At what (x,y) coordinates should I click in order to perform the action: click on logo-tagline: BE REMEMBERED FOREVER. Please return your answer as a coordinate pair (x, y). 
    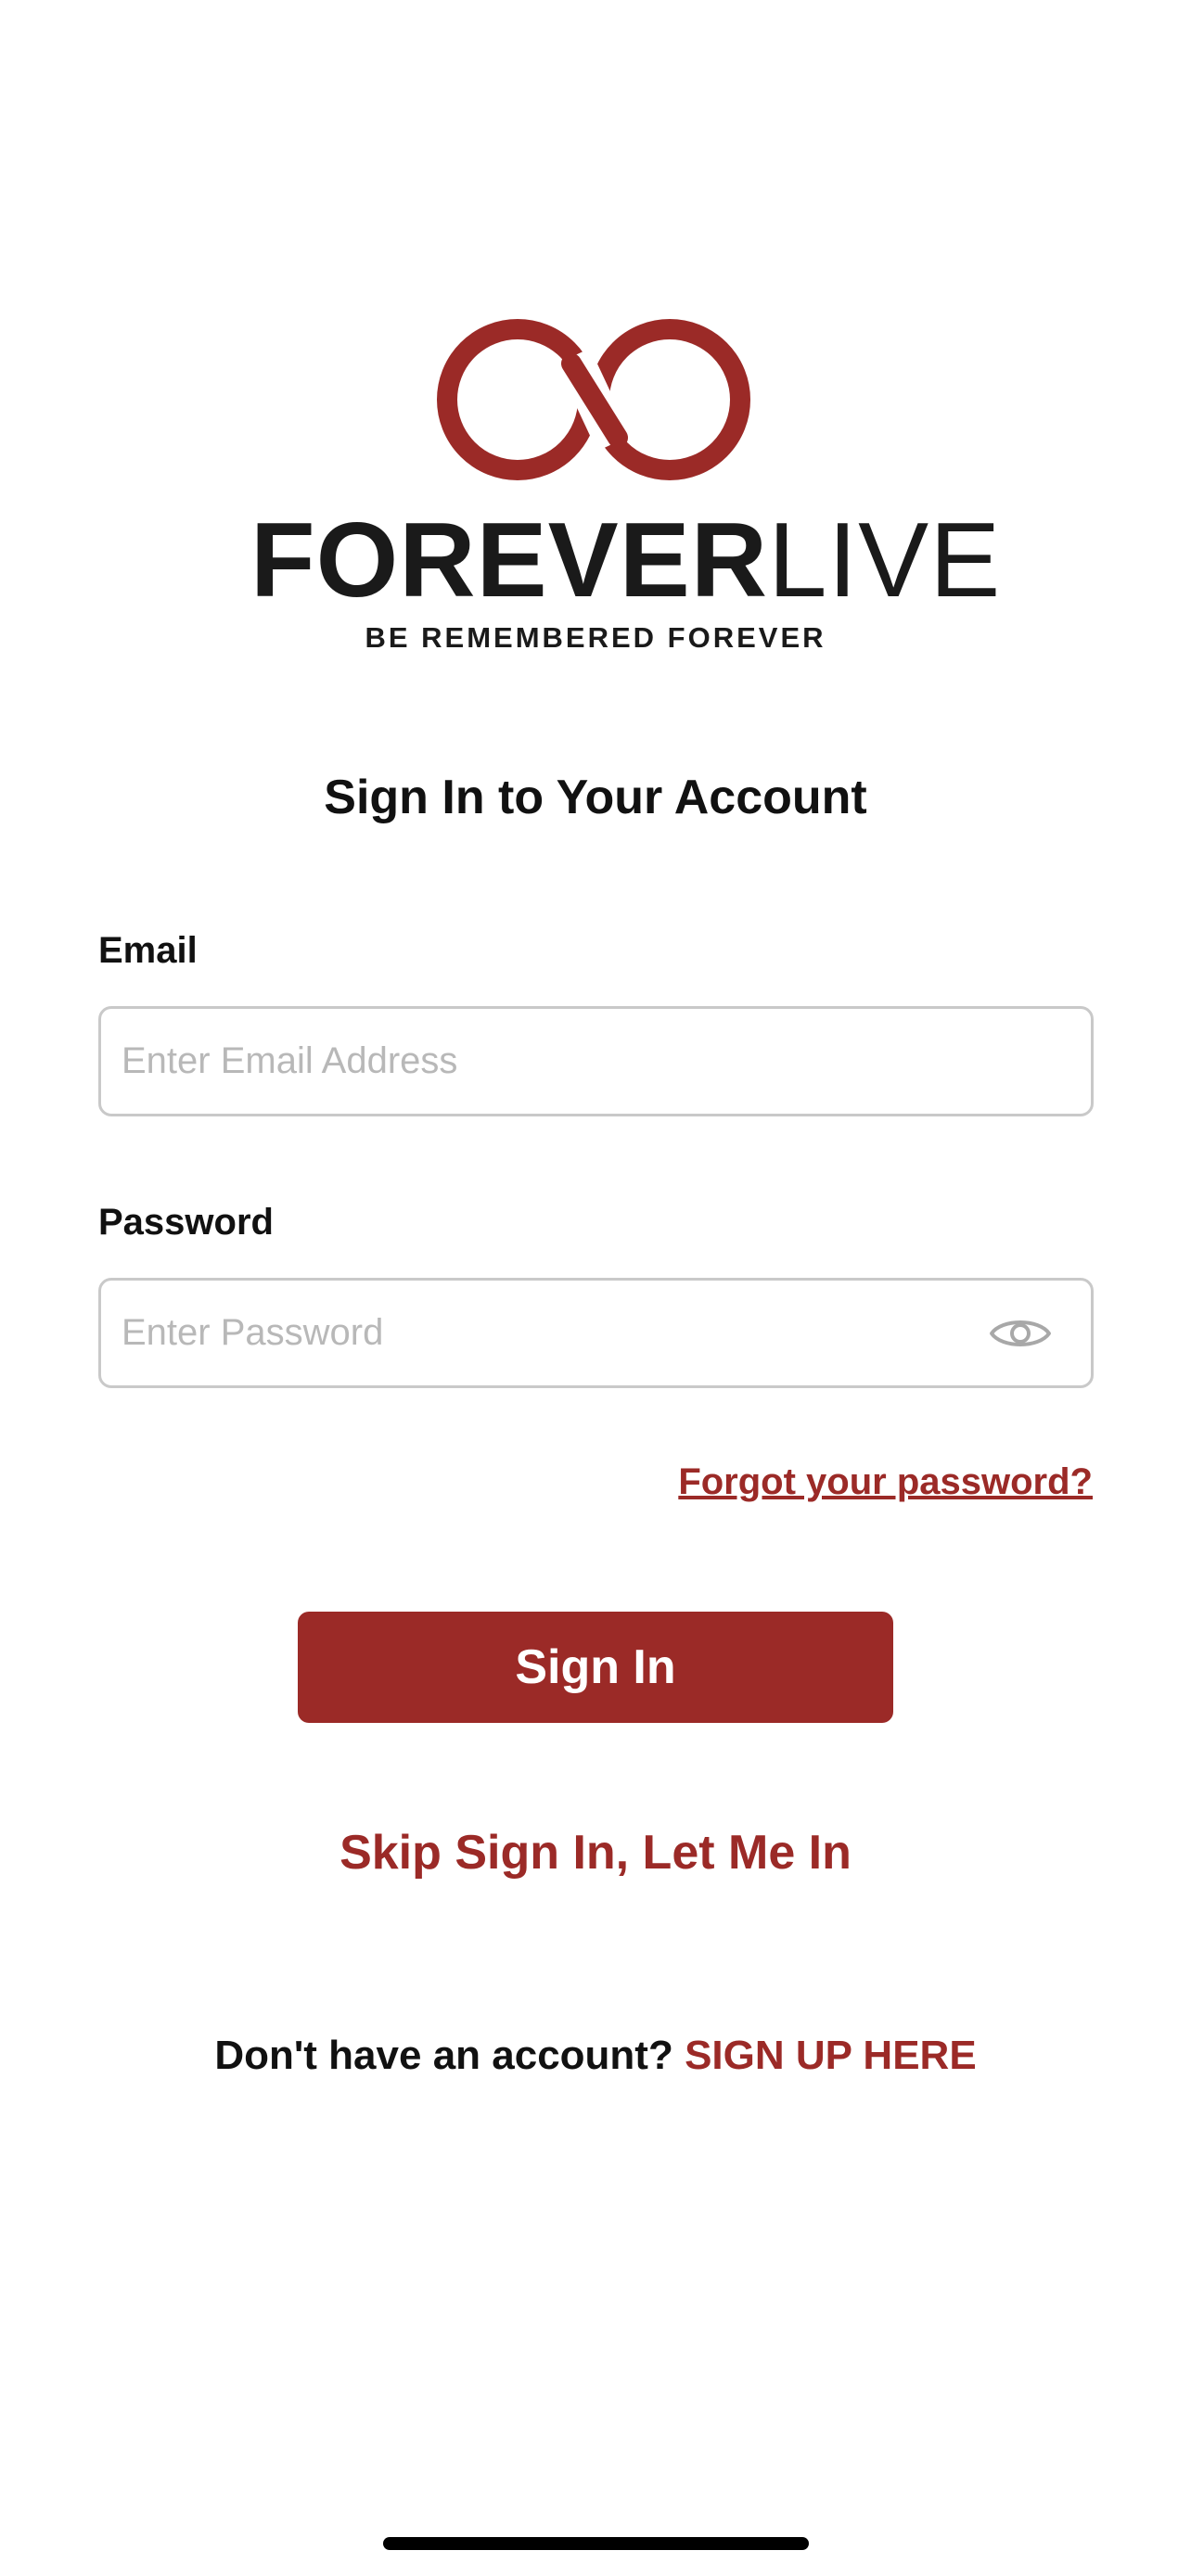
    Looking at the image, I should click on (595, 638).